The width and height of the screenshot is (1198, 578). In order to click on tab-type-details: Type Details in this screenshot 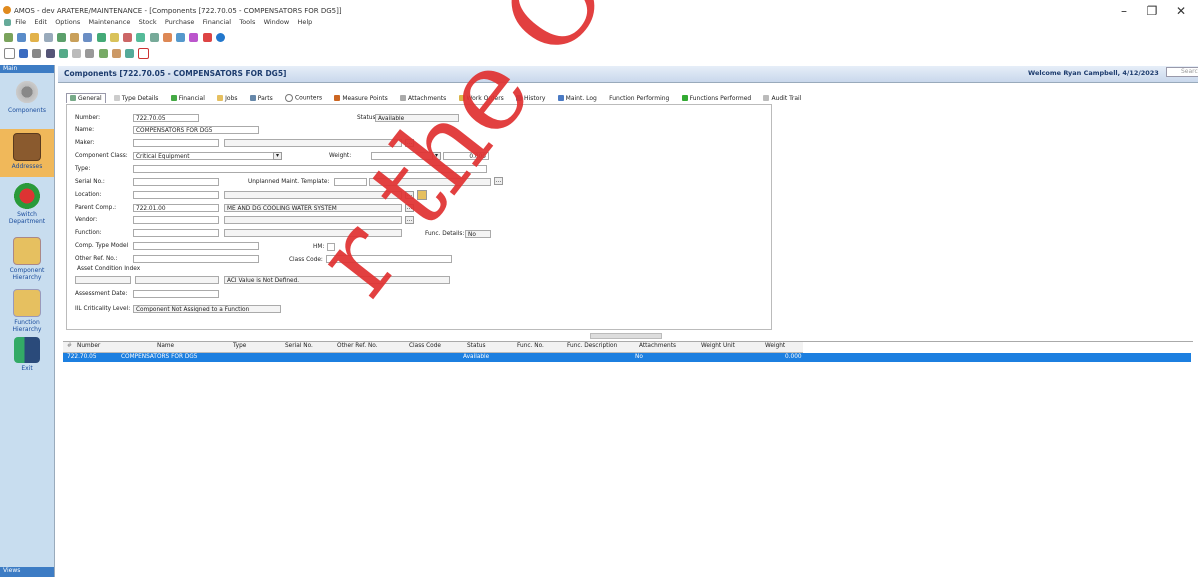, I will do `click(136, 98)`.